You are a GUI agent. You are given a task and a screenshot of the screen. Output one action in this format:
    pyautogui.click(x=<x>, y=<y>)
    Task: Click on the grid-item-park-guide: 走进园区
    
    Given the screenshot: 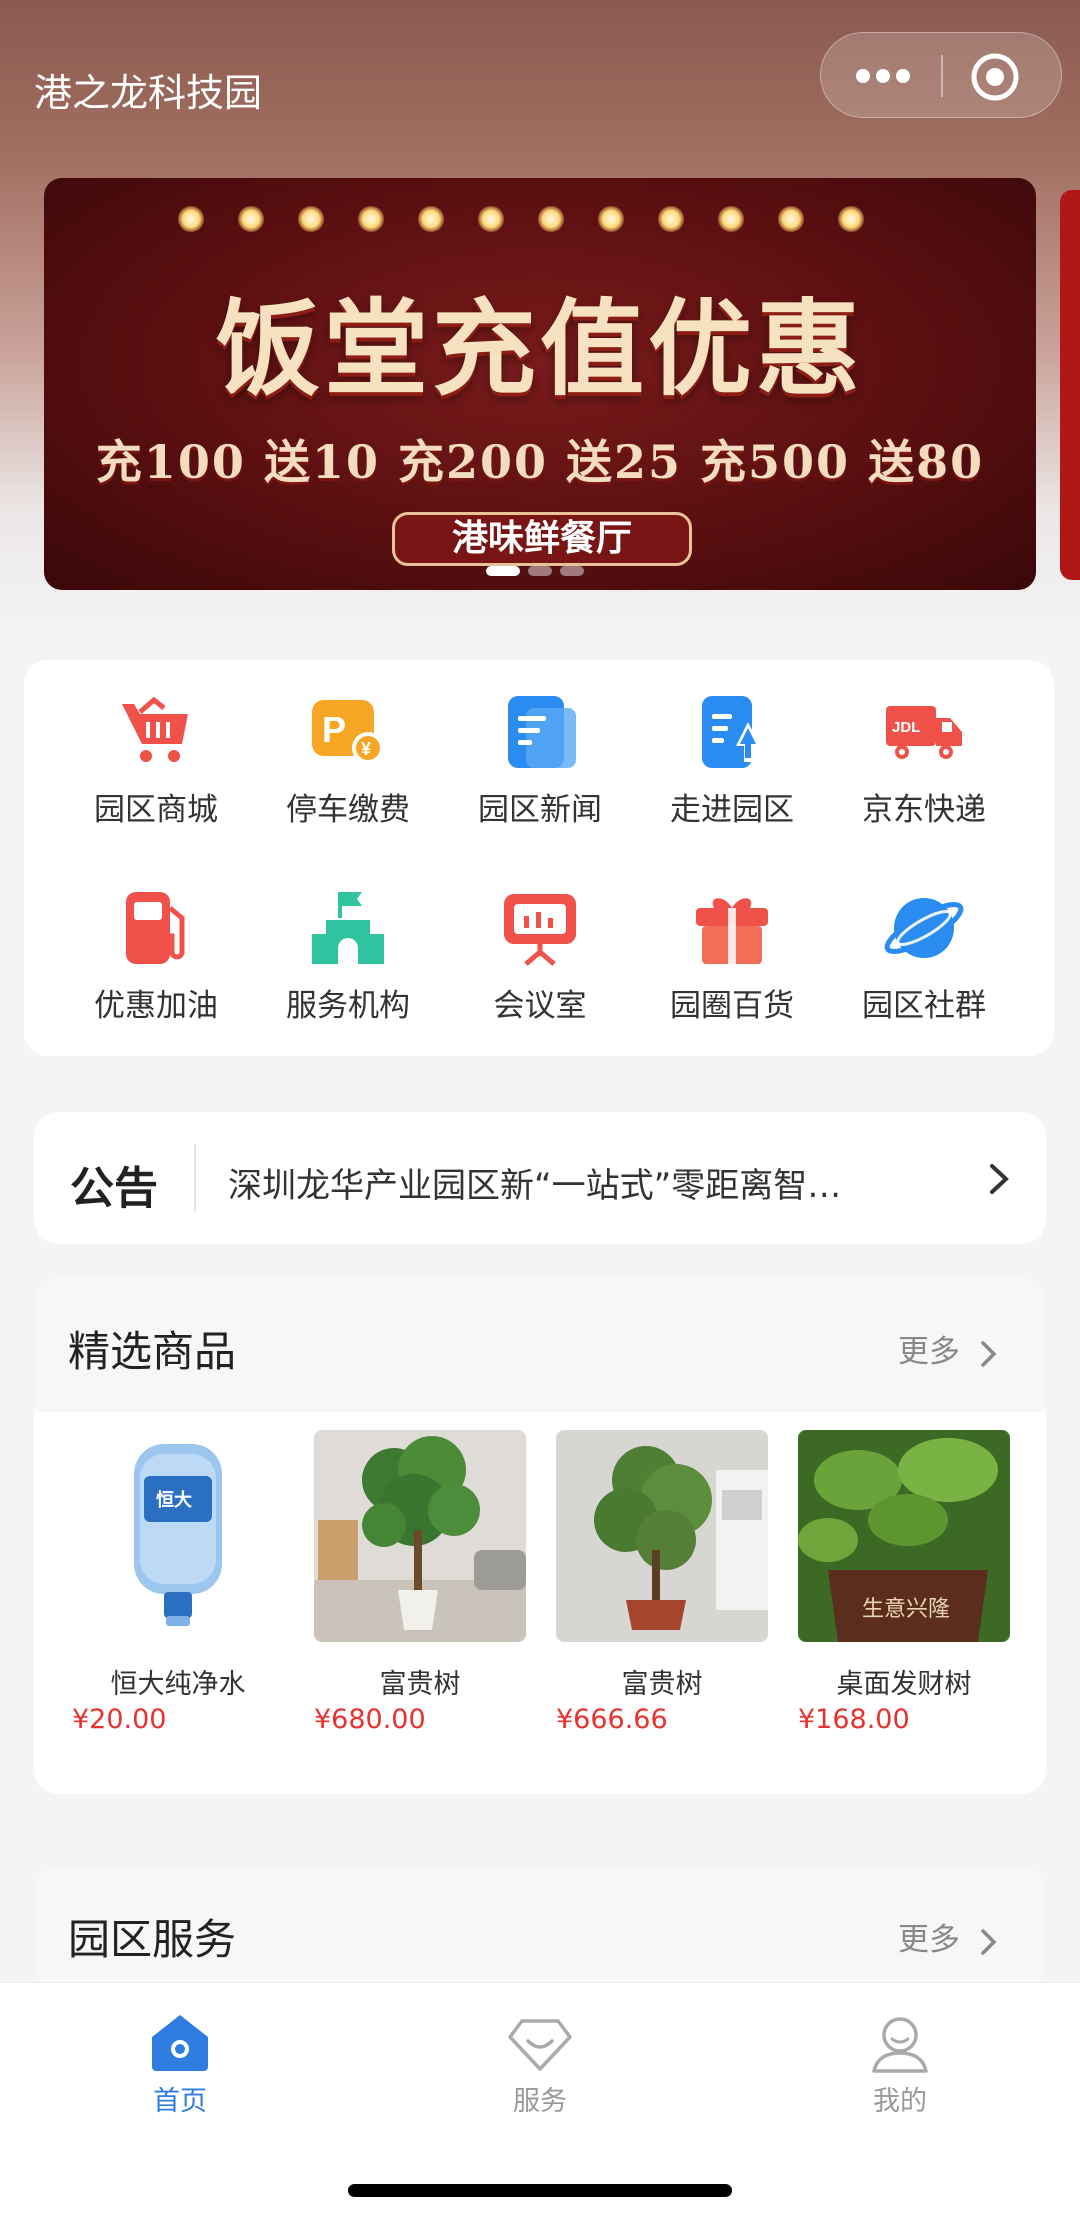 What is the action you would take?
    pyautogui.click(x=732, y=747)
    